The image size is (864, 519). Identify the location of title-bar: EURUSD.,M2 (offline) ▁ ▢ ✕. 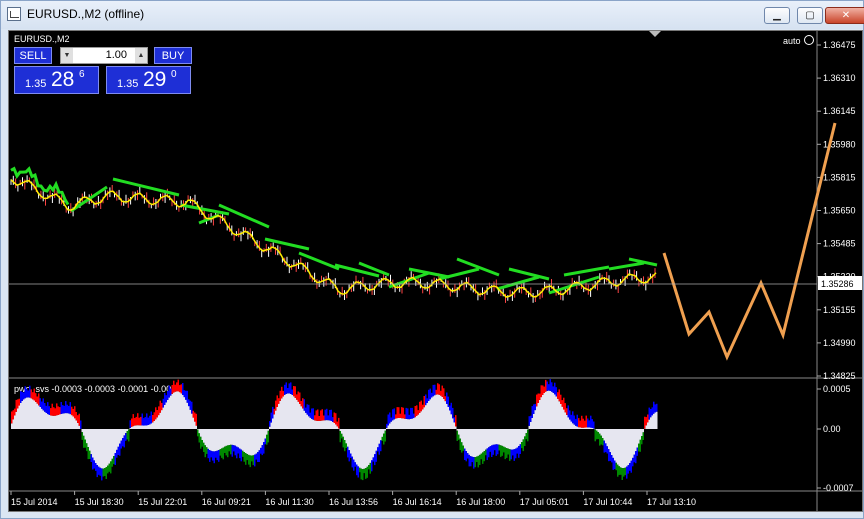
(432, 15).